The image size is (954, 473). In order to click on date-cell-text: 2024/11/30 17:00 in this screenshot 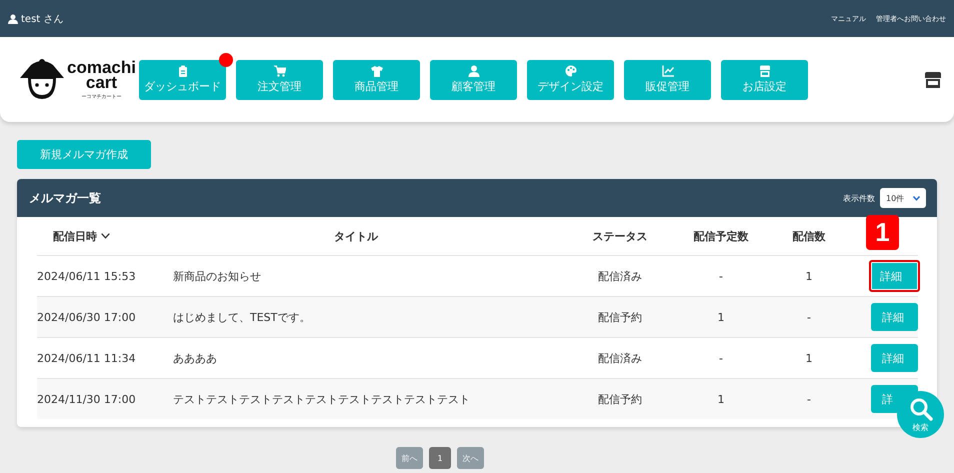, I will do `click(87, 399)`.